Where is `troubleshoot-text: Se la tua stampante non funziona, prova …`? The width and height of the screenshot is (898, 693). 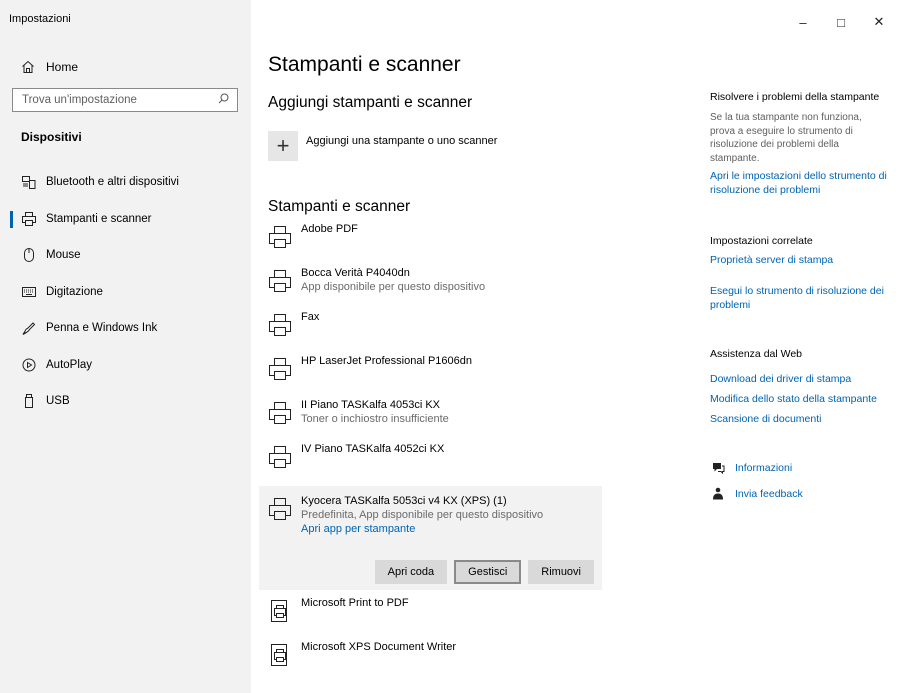
troubleshoot-text: Se la tua stampante non funziona, prova … is located at coordinates (786, 138).